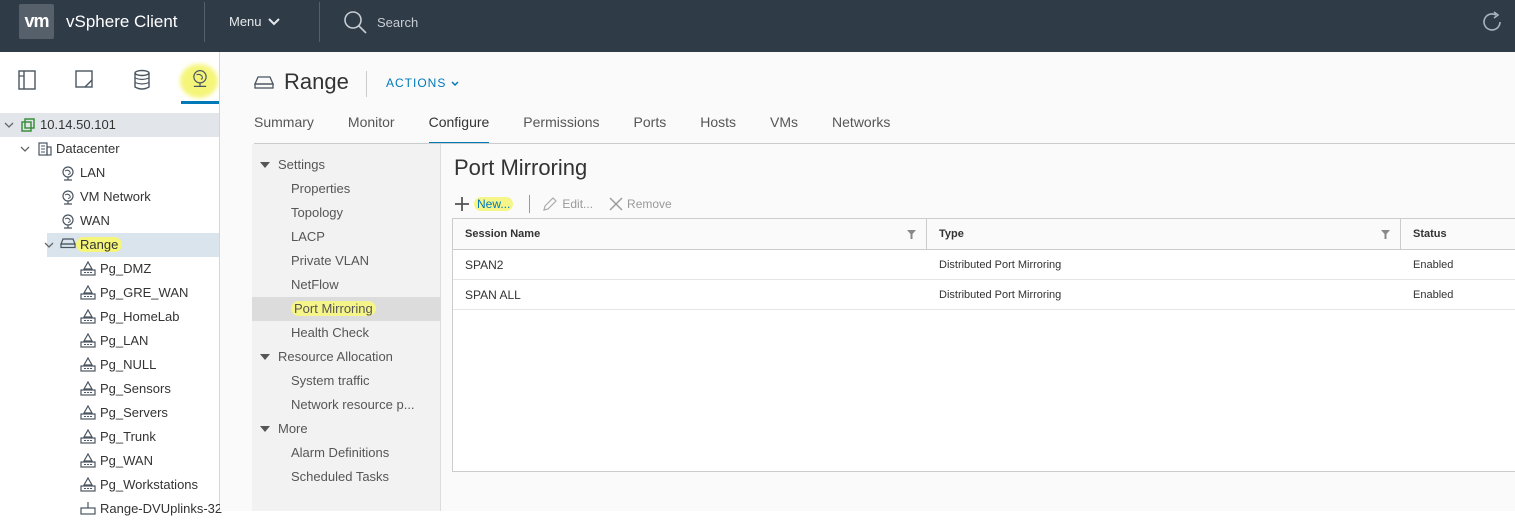 The image size is (1515, 521). What do you see at coordinates (757, 26) in the screenshot?
I see `app-header: vm vSphere Client Menu Search` at bounding box center [757, 26].